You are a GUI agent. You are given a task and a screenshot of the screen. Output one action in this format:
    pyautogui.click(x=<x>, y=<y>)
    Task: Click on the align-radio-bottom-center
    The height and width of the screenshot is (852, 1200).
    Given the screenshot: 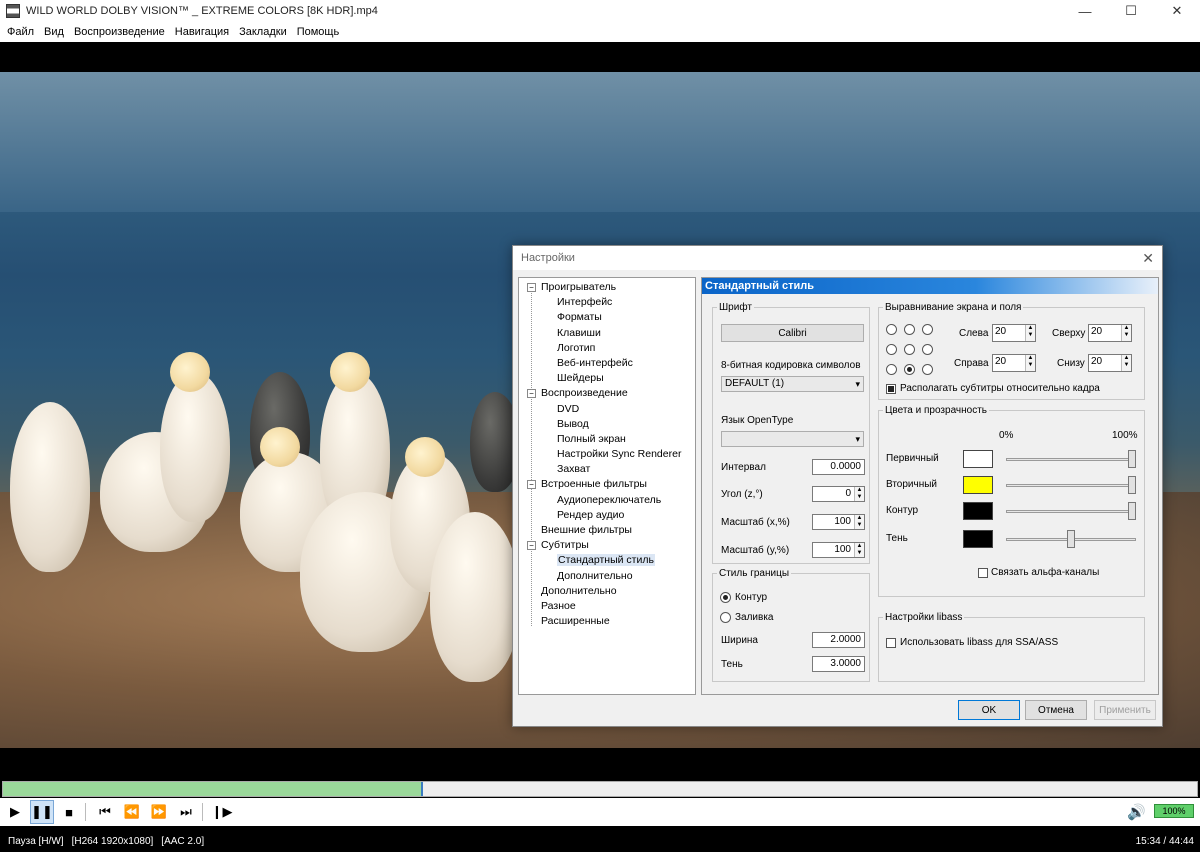 What is the action you would take?
    pyautogui.click(x=909, y=369)
    